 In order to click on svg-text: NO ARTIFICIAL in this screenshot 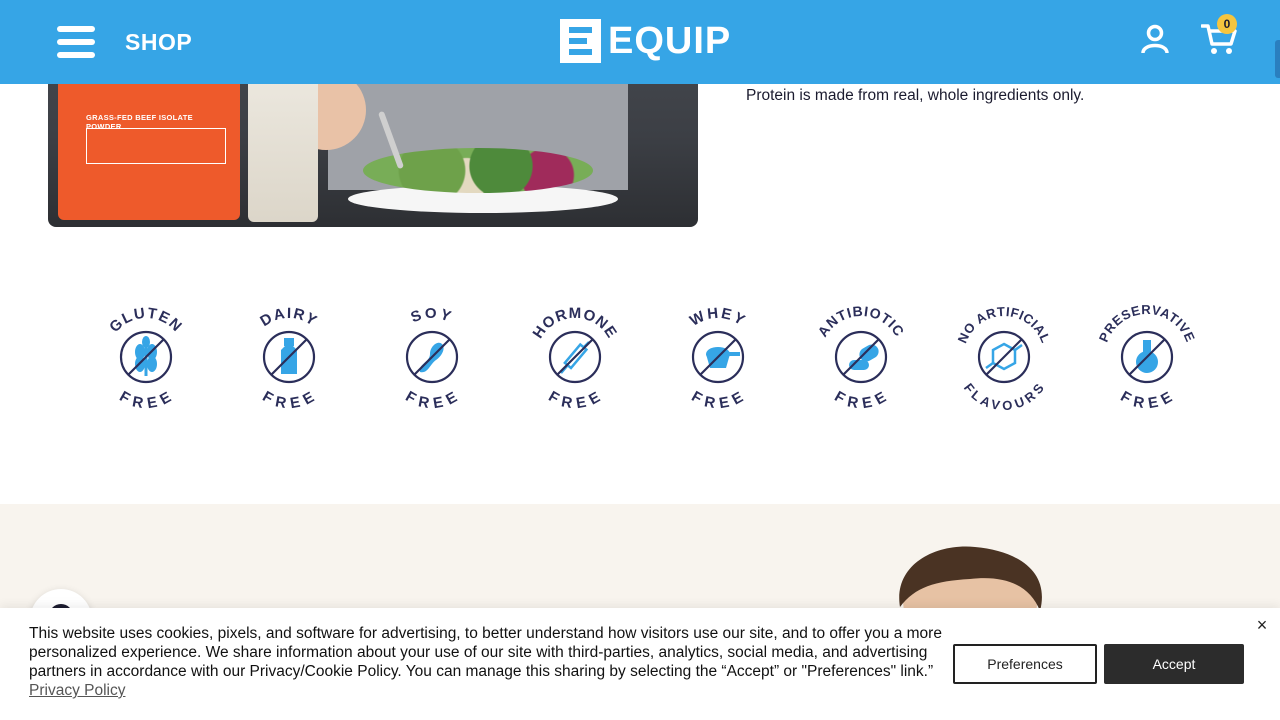, I will do `click(1004, 324)`.